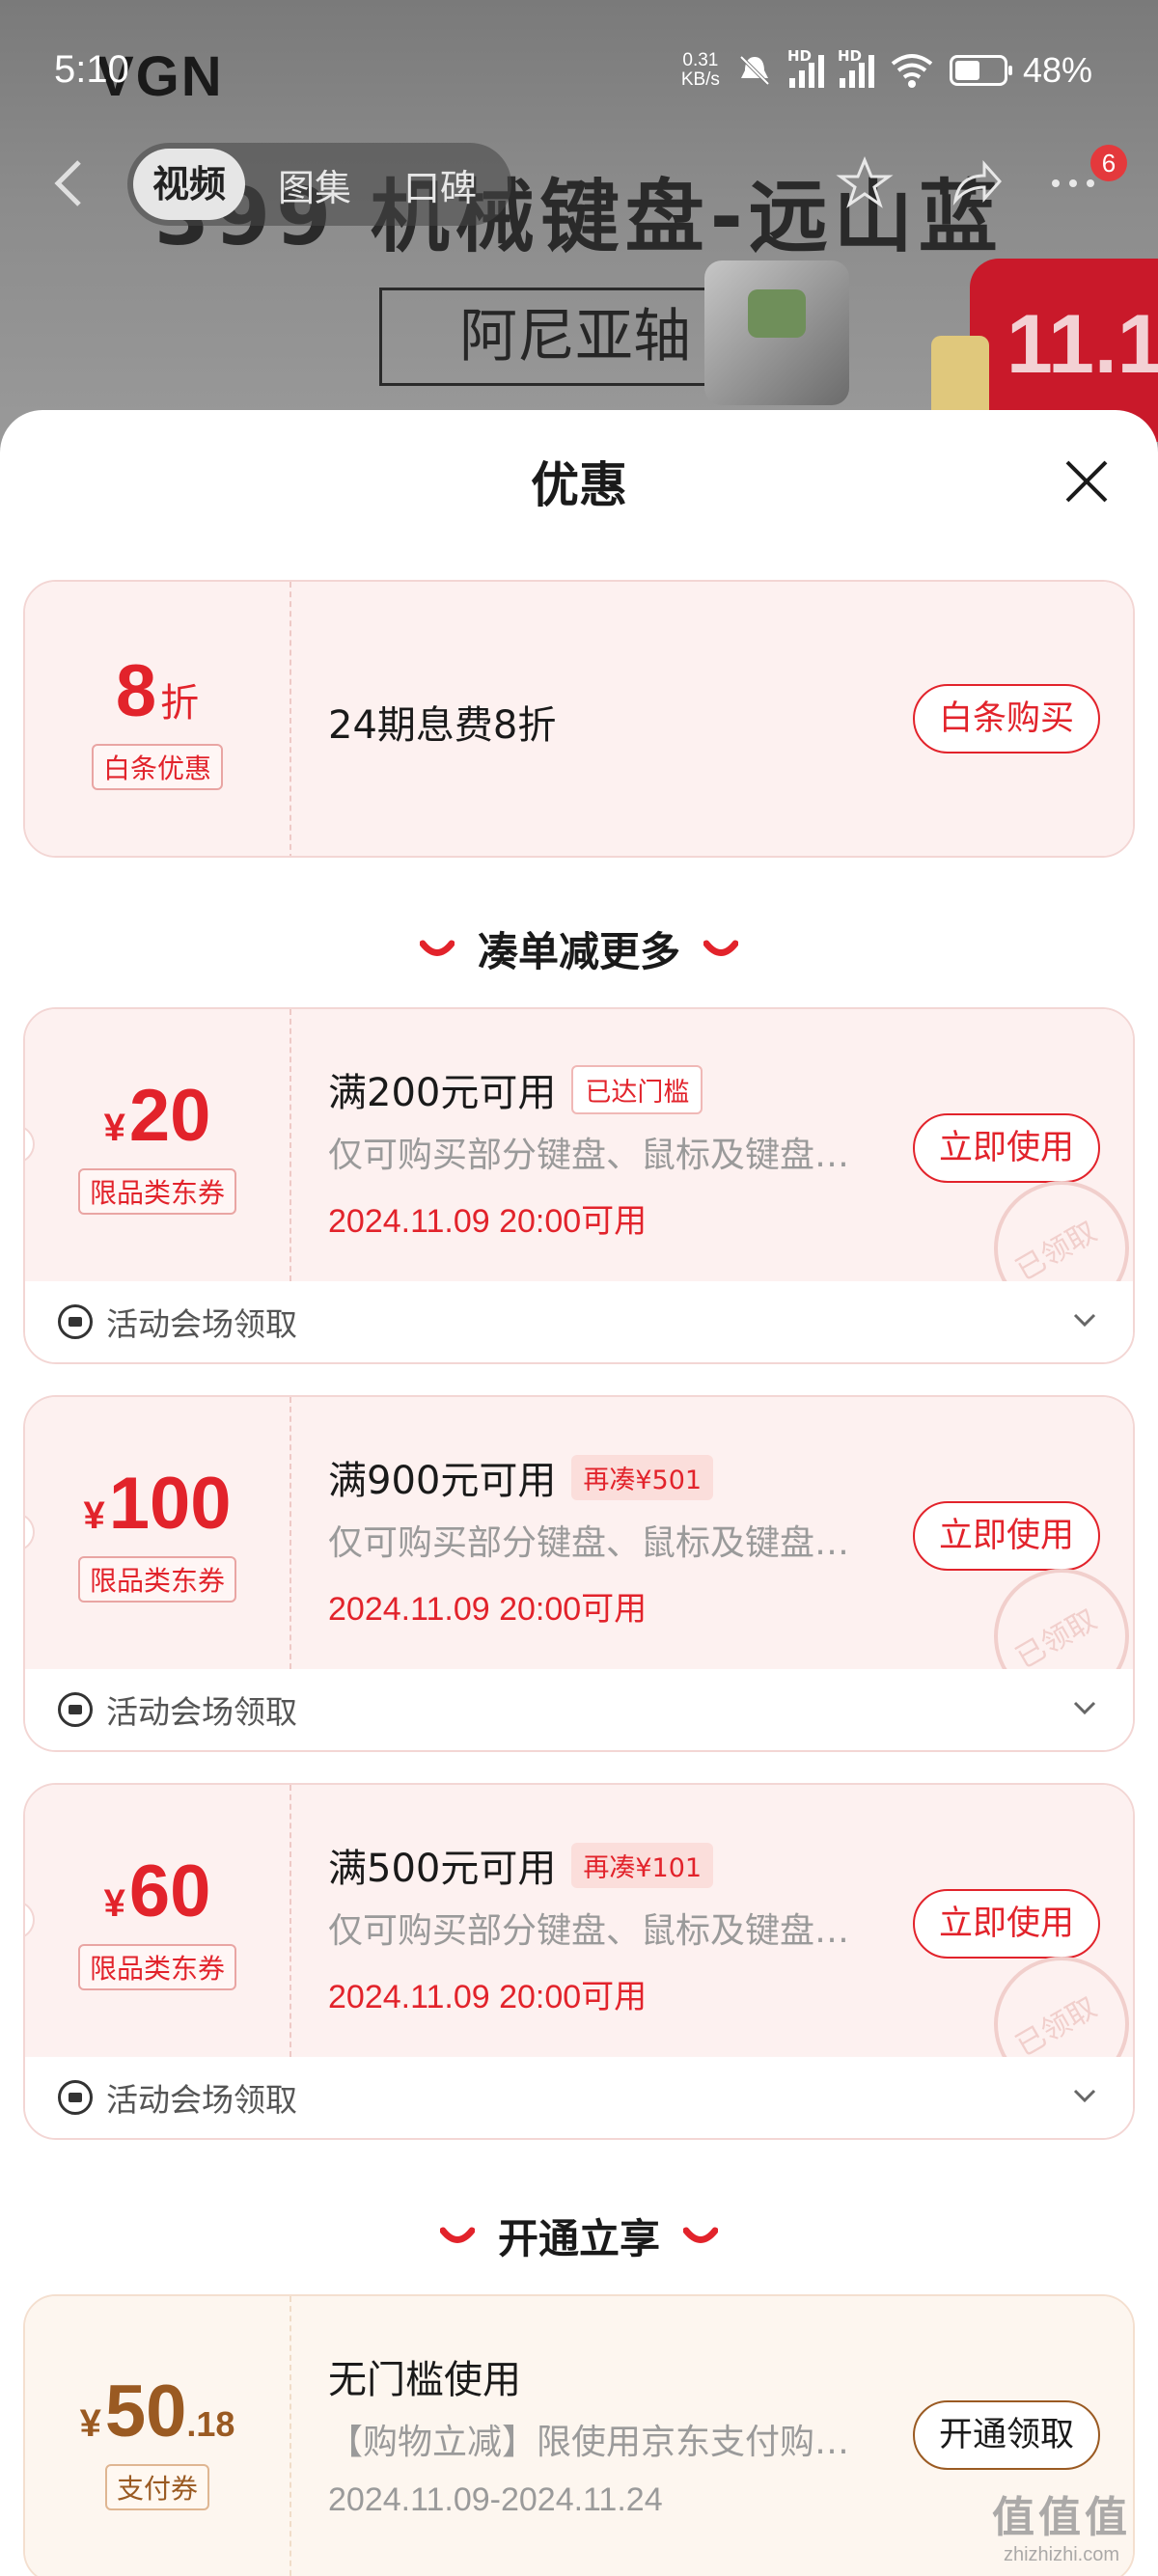 The width and height of the screenshot is (1158, 2576). I want to click on pay-coupon-condition: 无门槛使用, so click(424, 2380).